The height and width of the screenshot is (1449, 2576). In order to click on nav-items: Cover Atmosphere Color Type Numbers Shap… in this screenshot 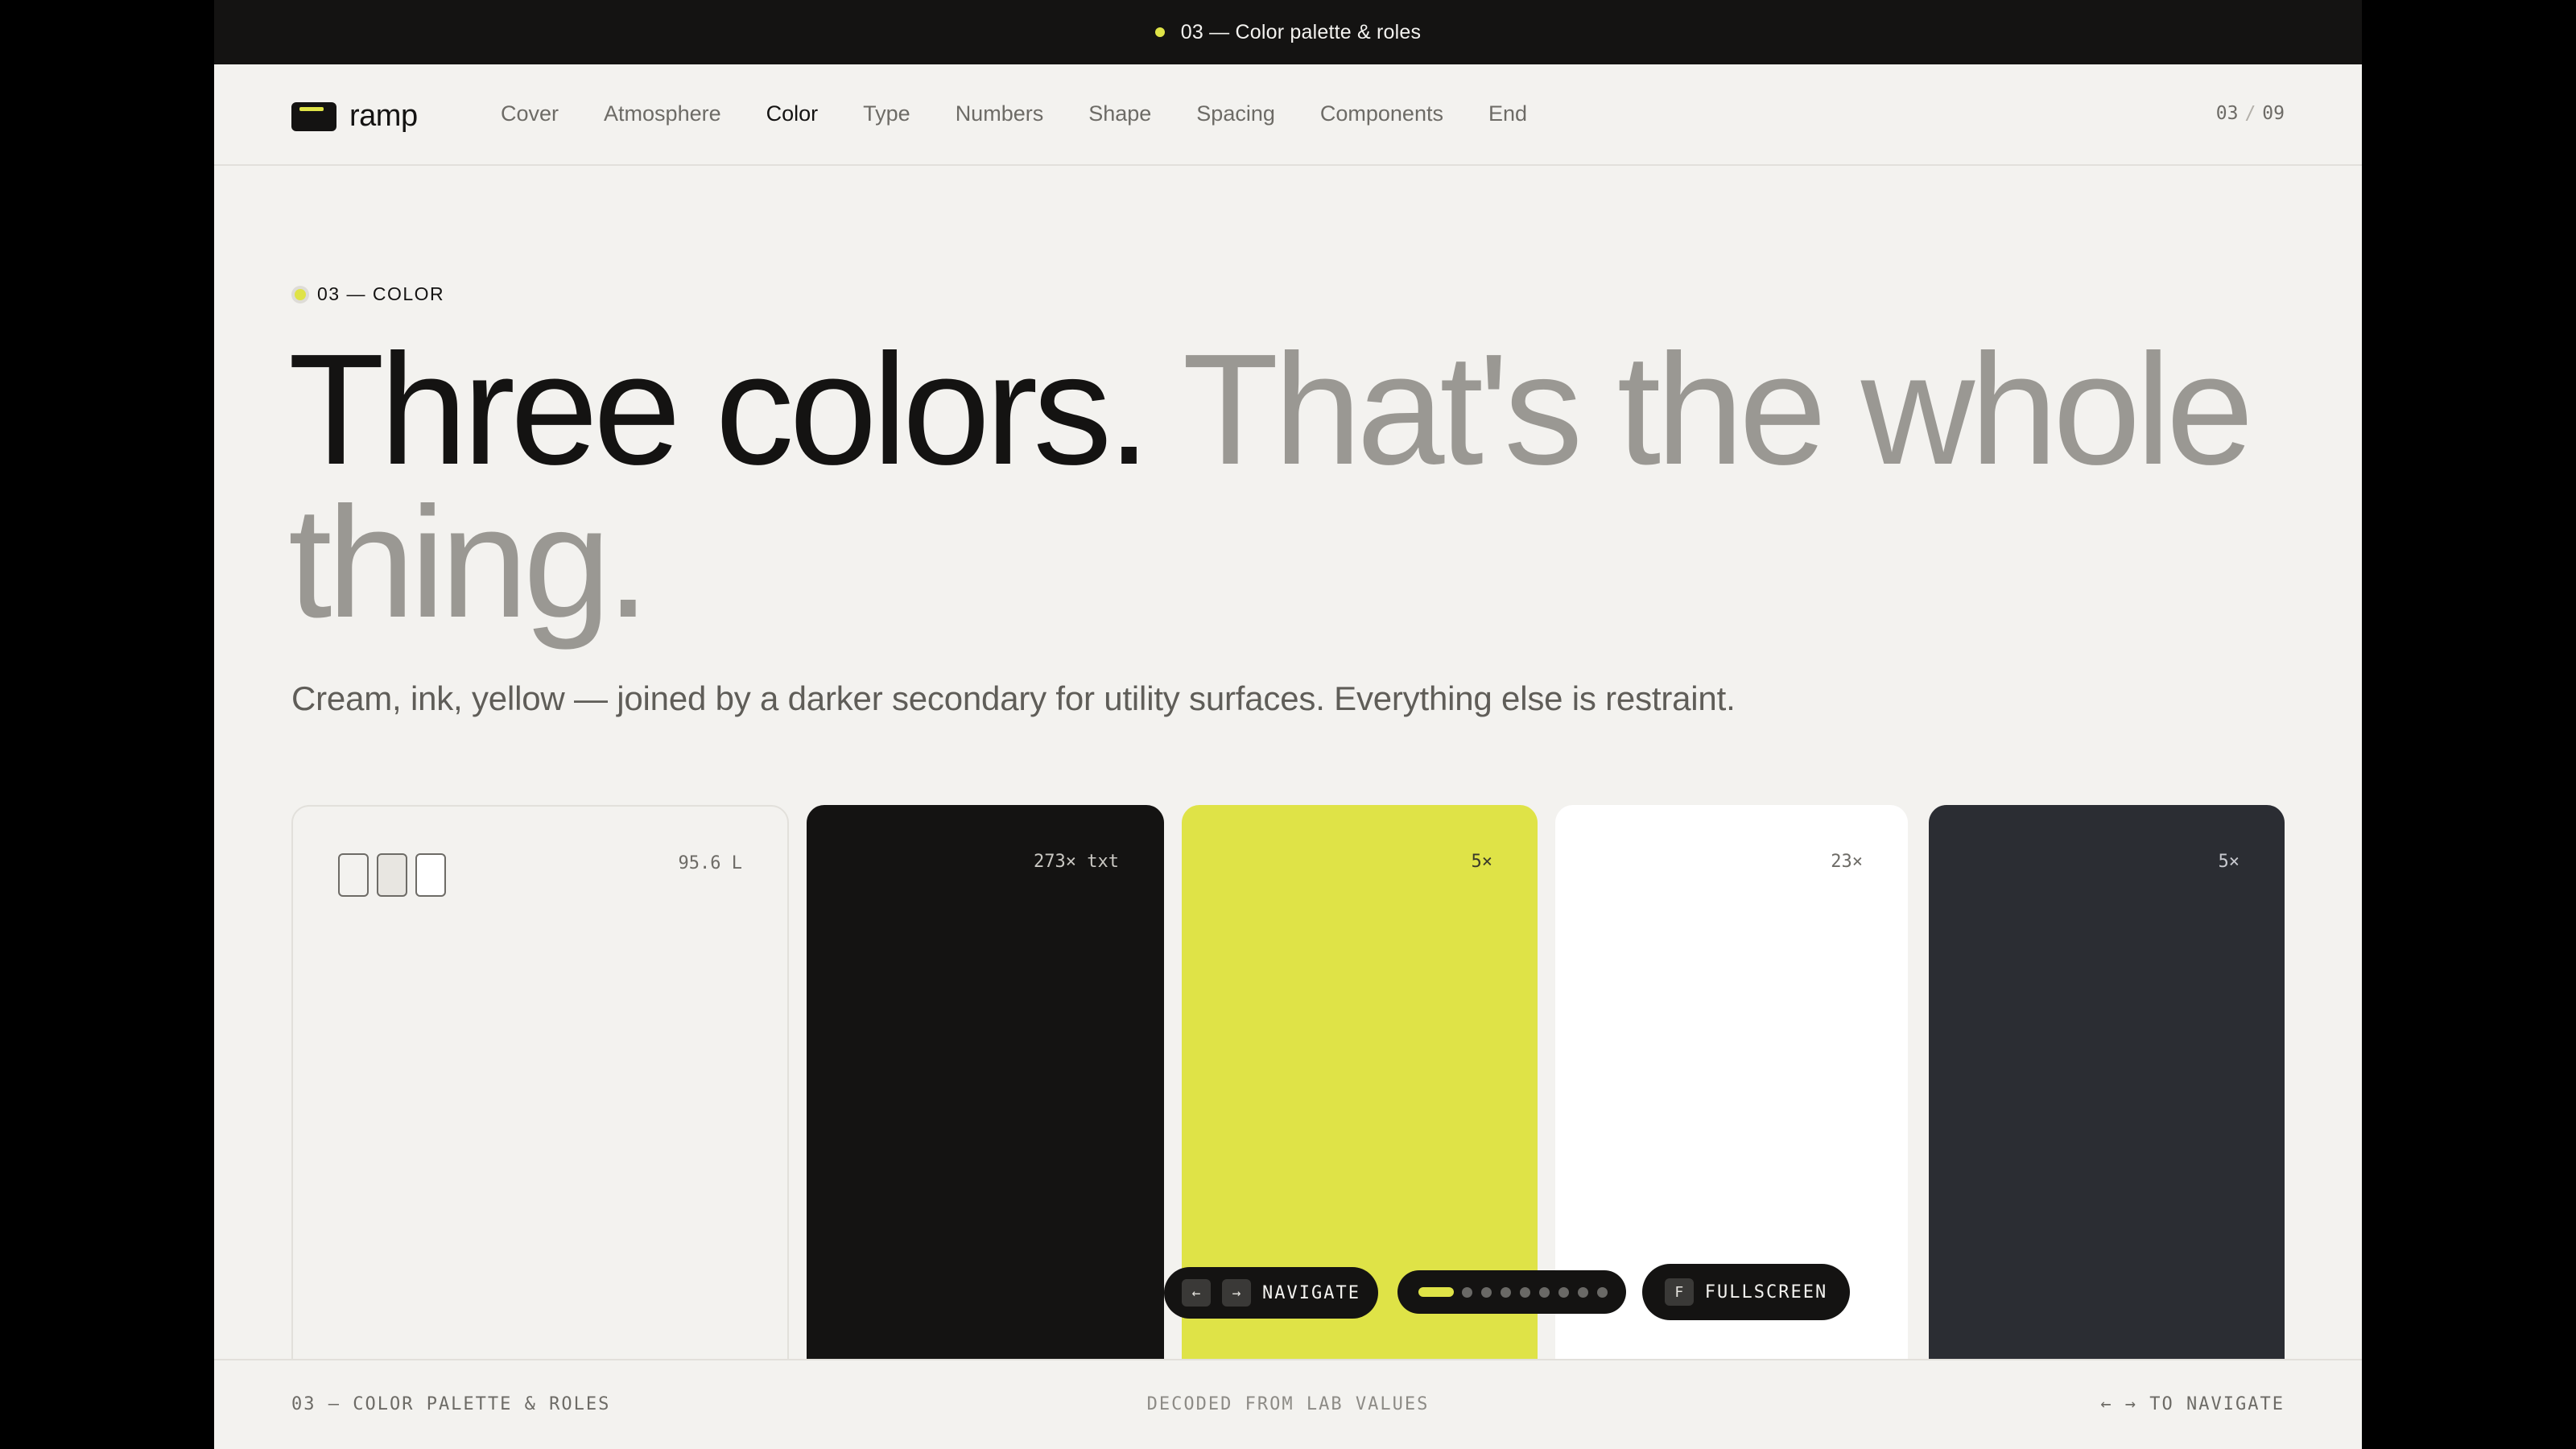, I will do `click(1036, 113)`.